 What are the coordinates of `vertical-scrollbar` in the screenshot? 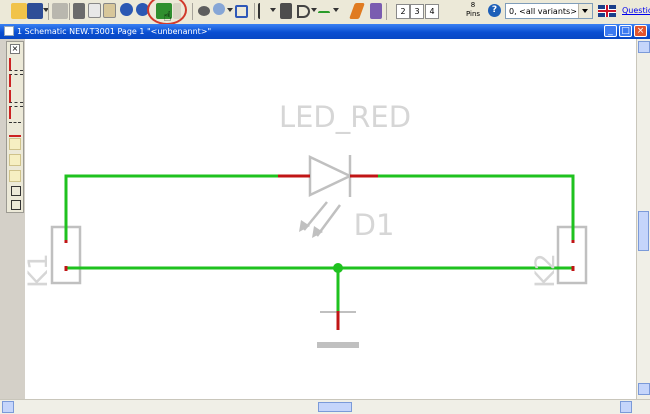 It's located at (643, 219).